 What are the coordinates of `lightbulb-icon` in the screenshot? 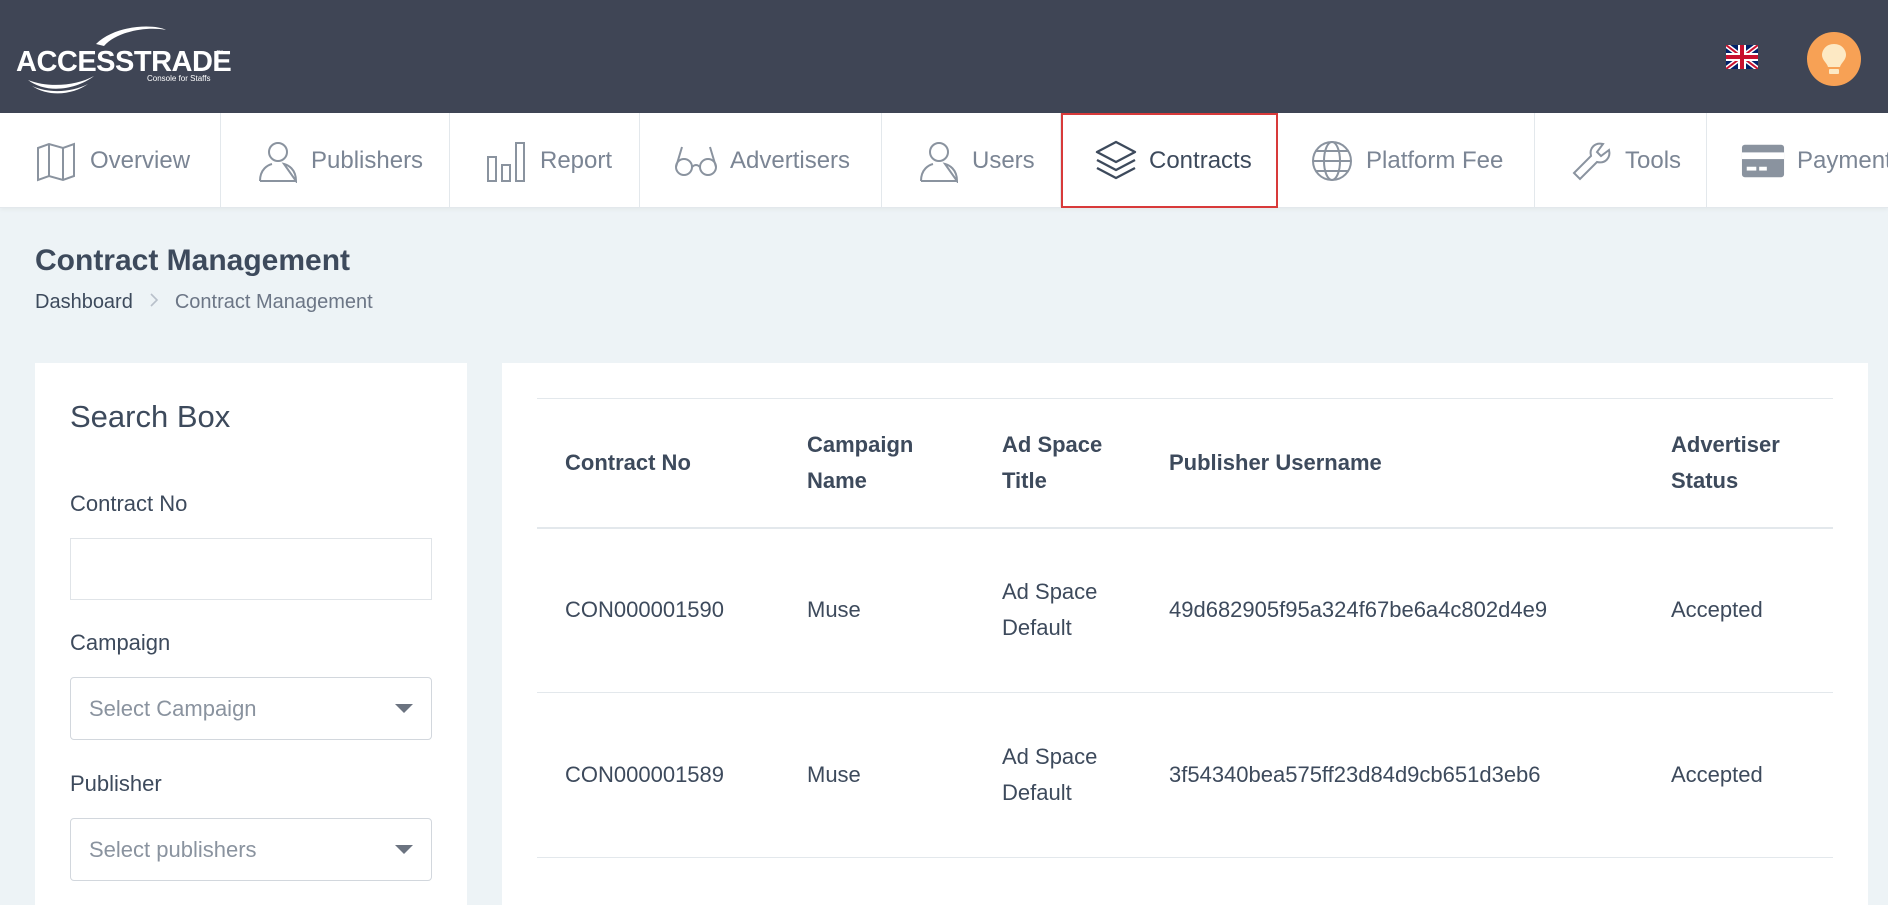 It's located at (1834, 59).